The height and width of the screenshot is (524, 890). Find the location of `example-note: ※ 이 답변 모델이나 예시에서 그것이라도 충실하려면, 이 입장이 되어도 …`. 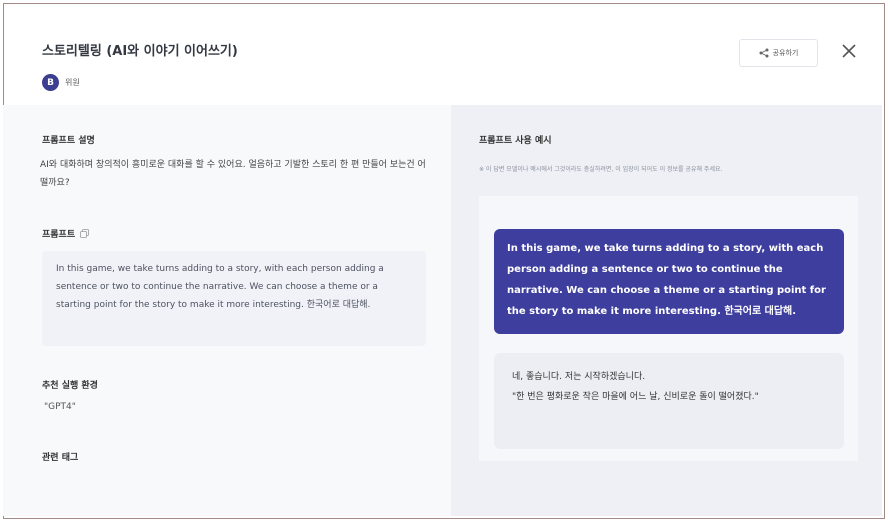

example-note: ※ 이 답변 모델이나 예시에서 그것이라도 충실하려면, 이 입장이 되어도 … is located at coordinates (601, 169).